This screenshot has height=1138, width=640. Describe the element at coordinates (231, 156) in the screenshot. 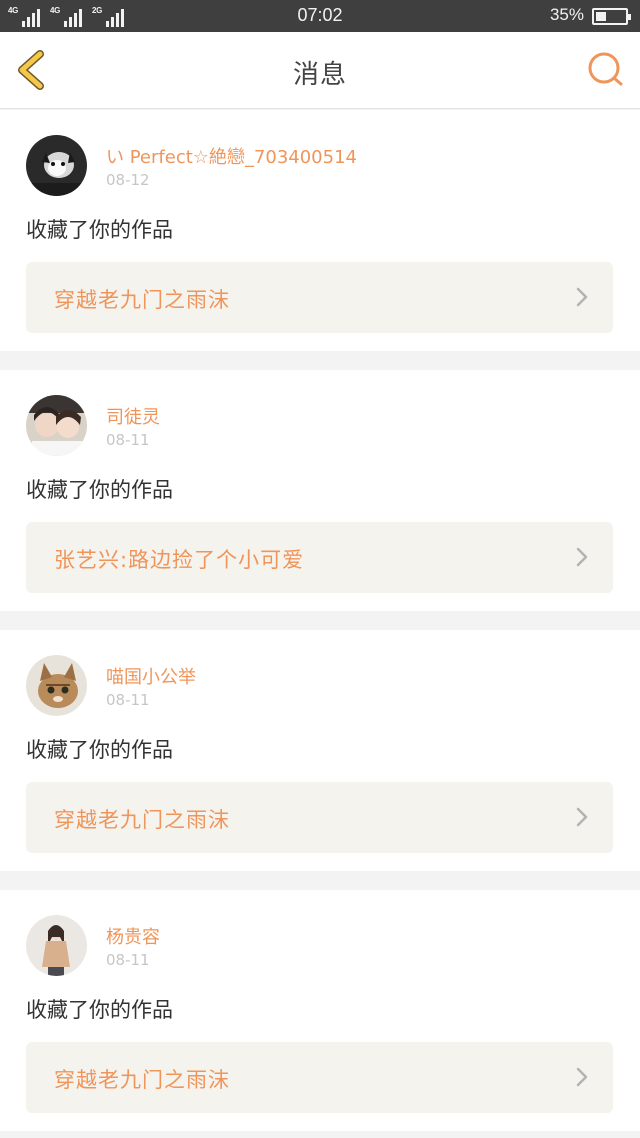

I see `username: い Perfect☆絶戀_703400514` at that location.